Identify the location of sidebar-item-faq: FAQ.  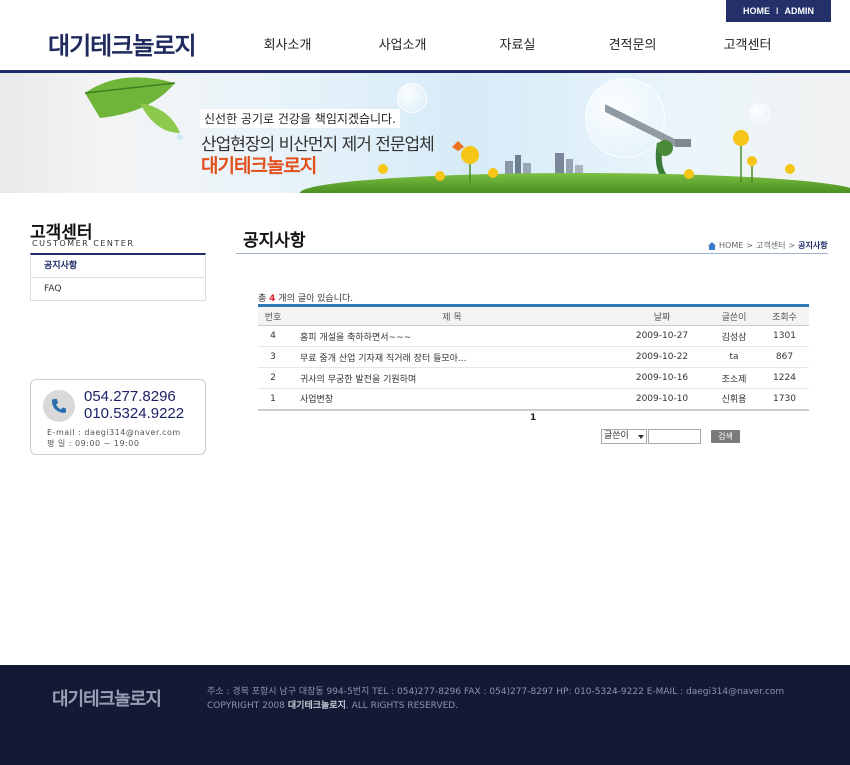
(118, 289).